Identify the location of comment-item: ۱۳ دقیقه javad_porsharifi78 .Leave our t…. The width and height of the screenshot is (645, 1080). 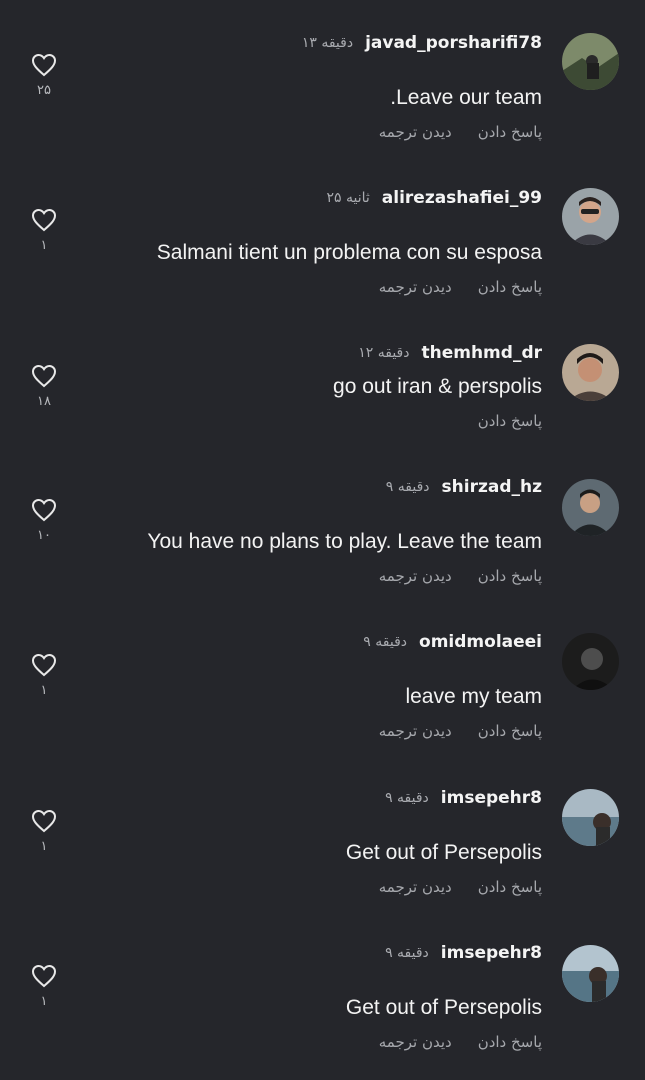
(322, 88).